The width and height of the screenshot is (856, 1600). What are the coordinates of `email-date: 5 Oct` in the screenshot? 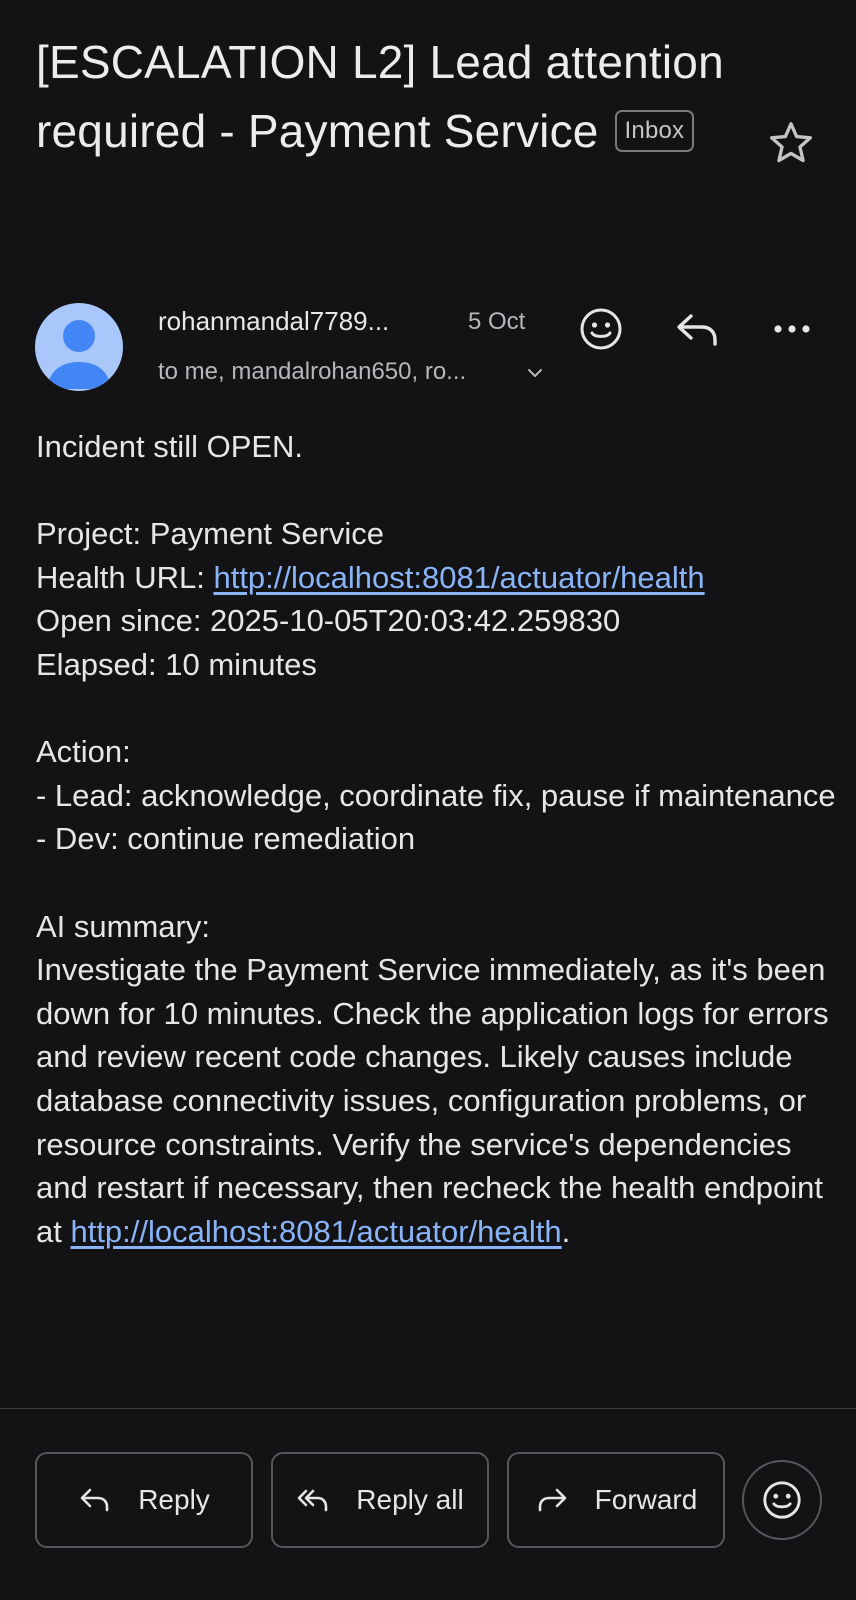 It's located at (497, 321).